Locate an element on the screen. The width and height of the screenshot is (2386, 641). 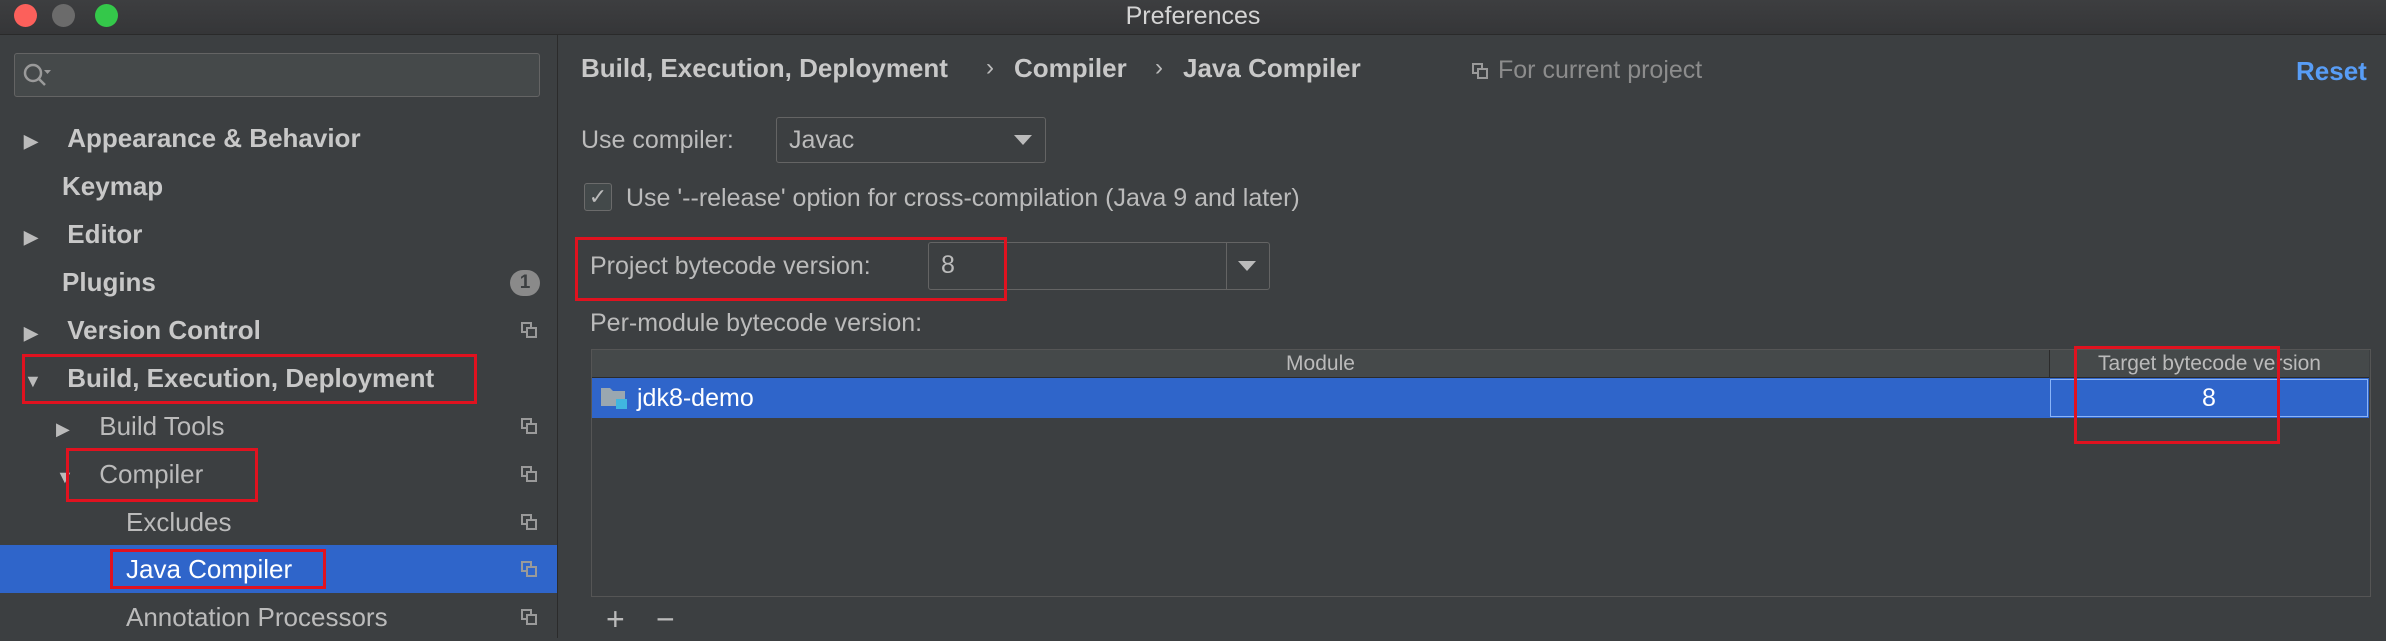
compiler-select: Javac is located at coordinates (911, 140).